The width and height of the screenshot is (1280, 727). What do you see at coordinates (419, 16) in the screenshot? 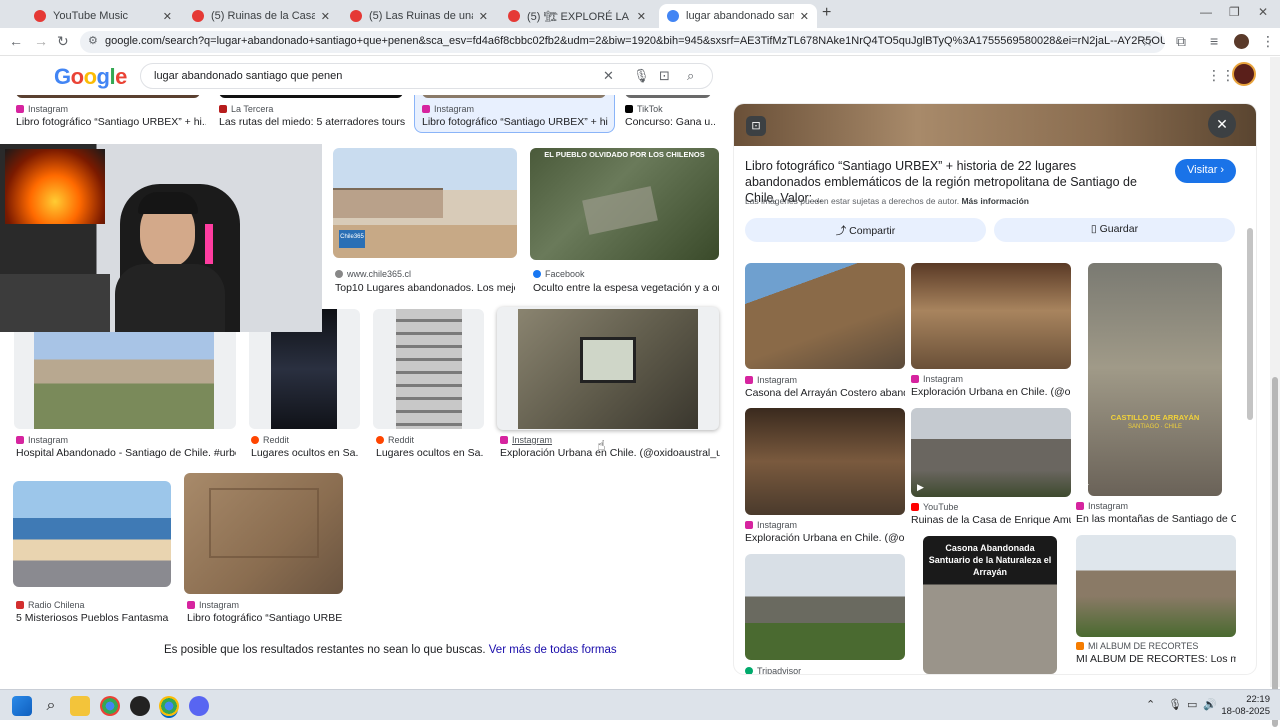
I see `tab-ruinas-iglesia: (5) Las Ruinas de una Iglesia en ✕` at bounding box center [419, 16].